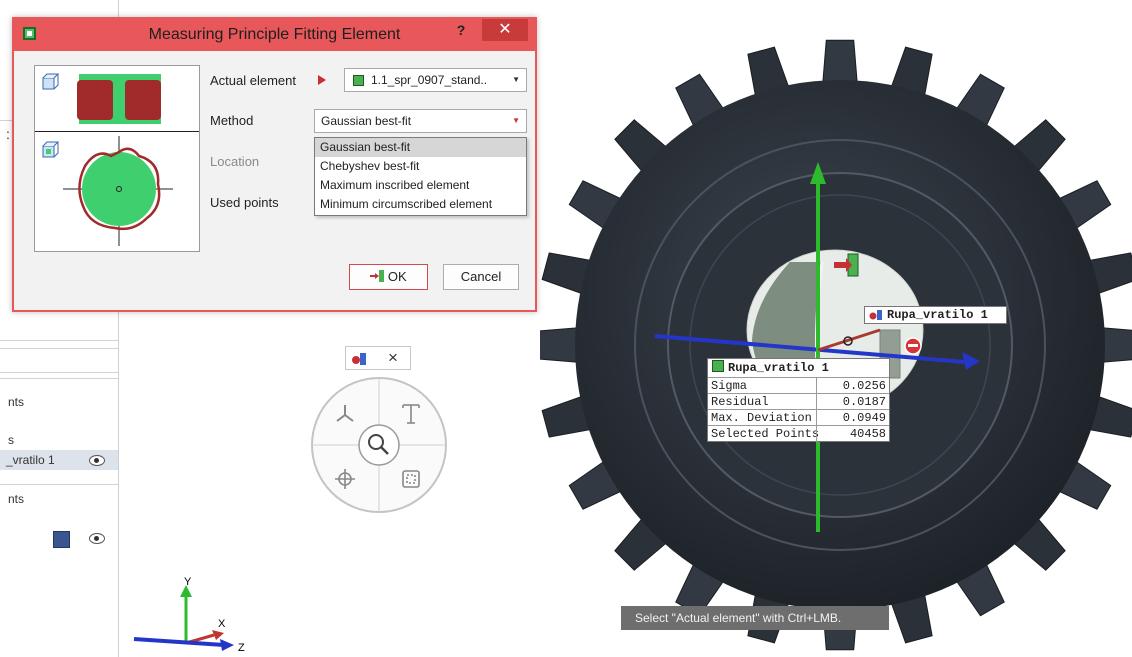 This screenshot has width=1132, height=657. I want to click on method-select: Gaussian best-fit ▼, so click(420, 121).